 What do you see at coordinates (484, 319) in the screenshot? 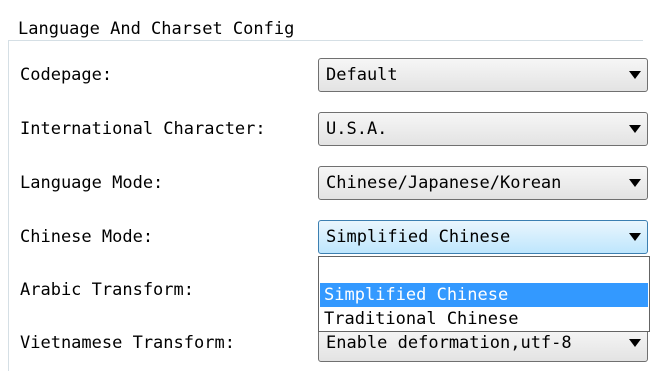
I see `dropdown-option-traditional-chinese: Traditional Chinese` at bounding box center [484, 319].